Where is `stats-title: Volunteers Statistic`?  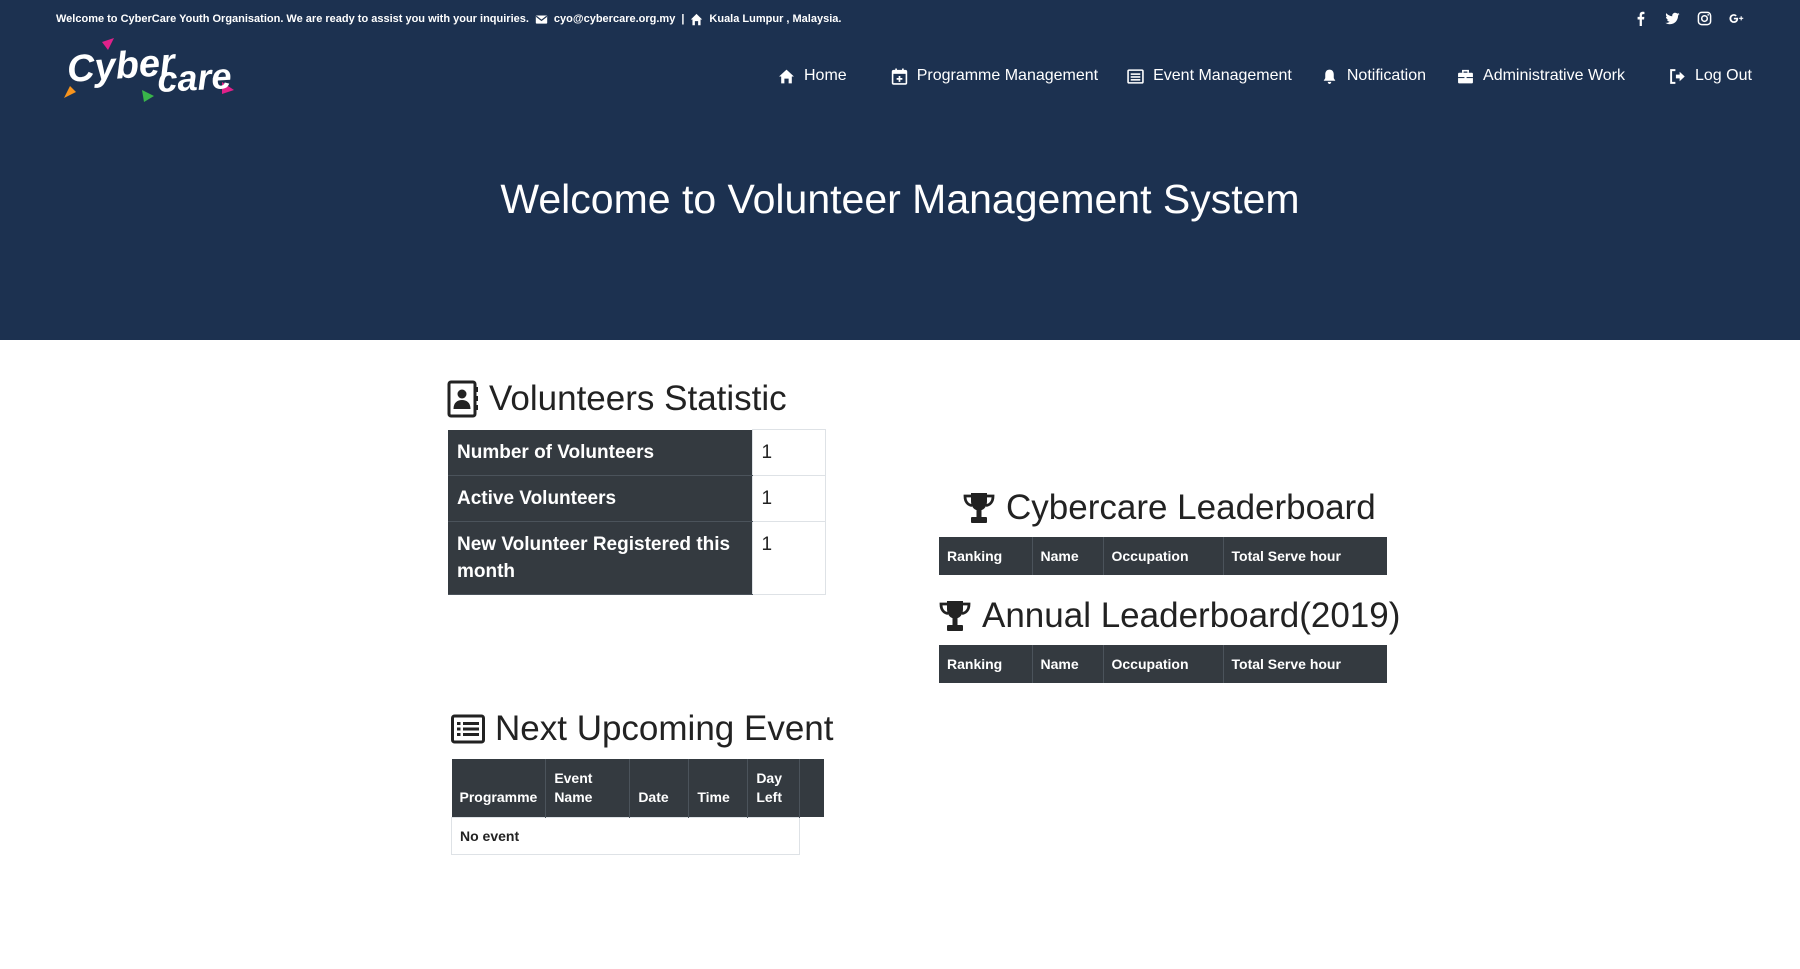 stats-title: Volunteers Statistic is located at coordinates (638, 398).